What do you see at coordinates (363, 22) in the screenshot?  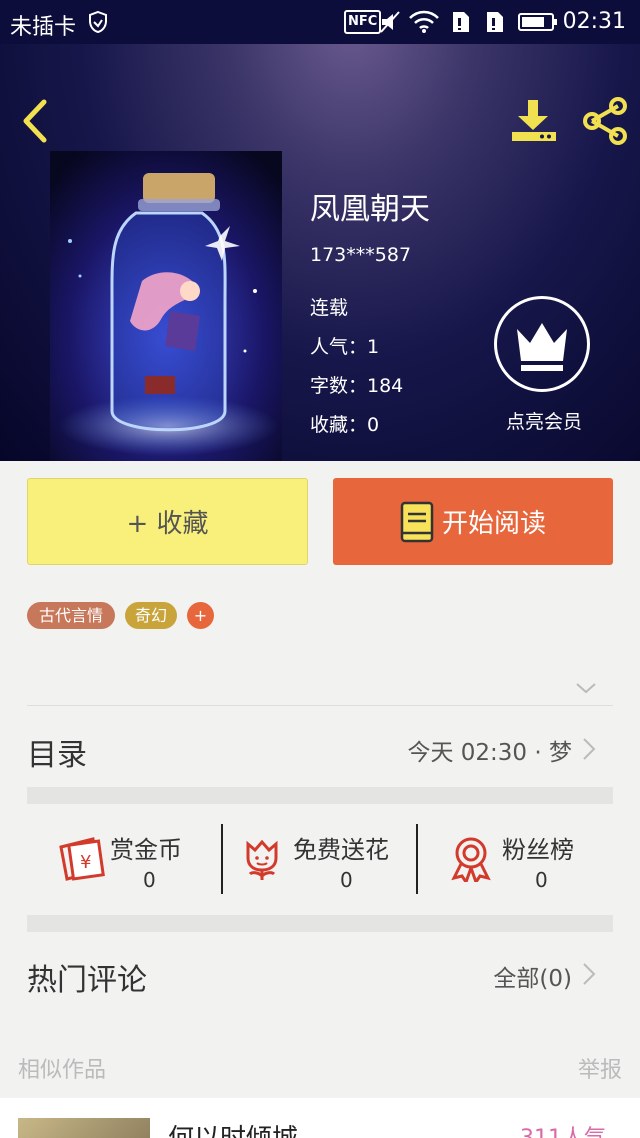 I see `nfc-icon: NFC` at bounding box center [363, 22].